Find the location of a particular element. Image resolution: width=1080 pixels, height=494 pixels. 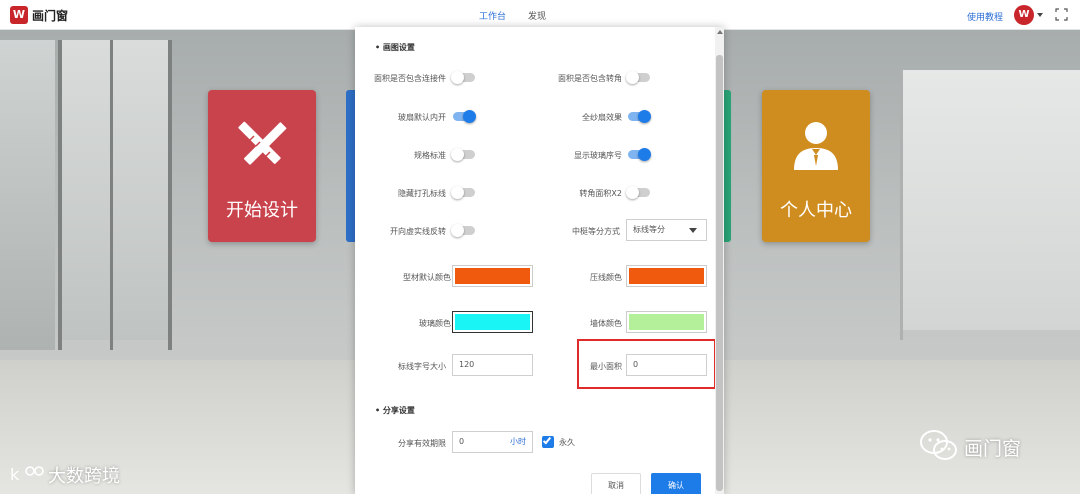

dim-font-size-input: 120 is located at coordinates (492, 365).